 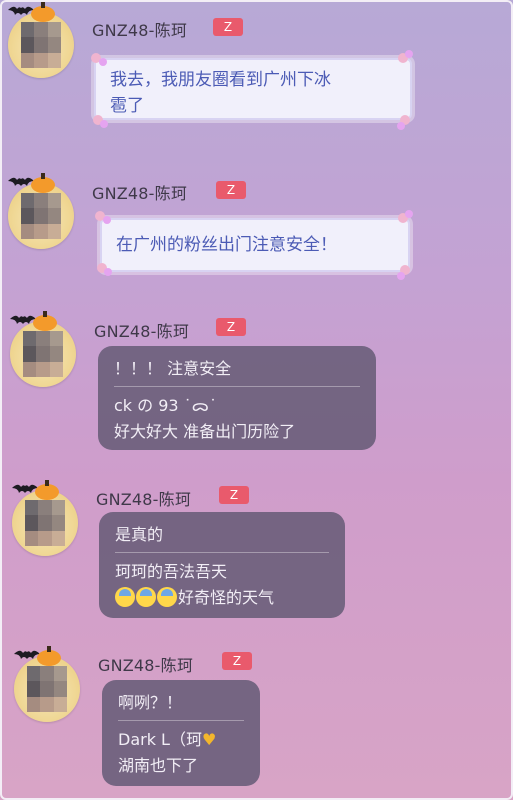 I want to click on message-text: 好大好大 准备出门历险了, so click(x=205, y=431).